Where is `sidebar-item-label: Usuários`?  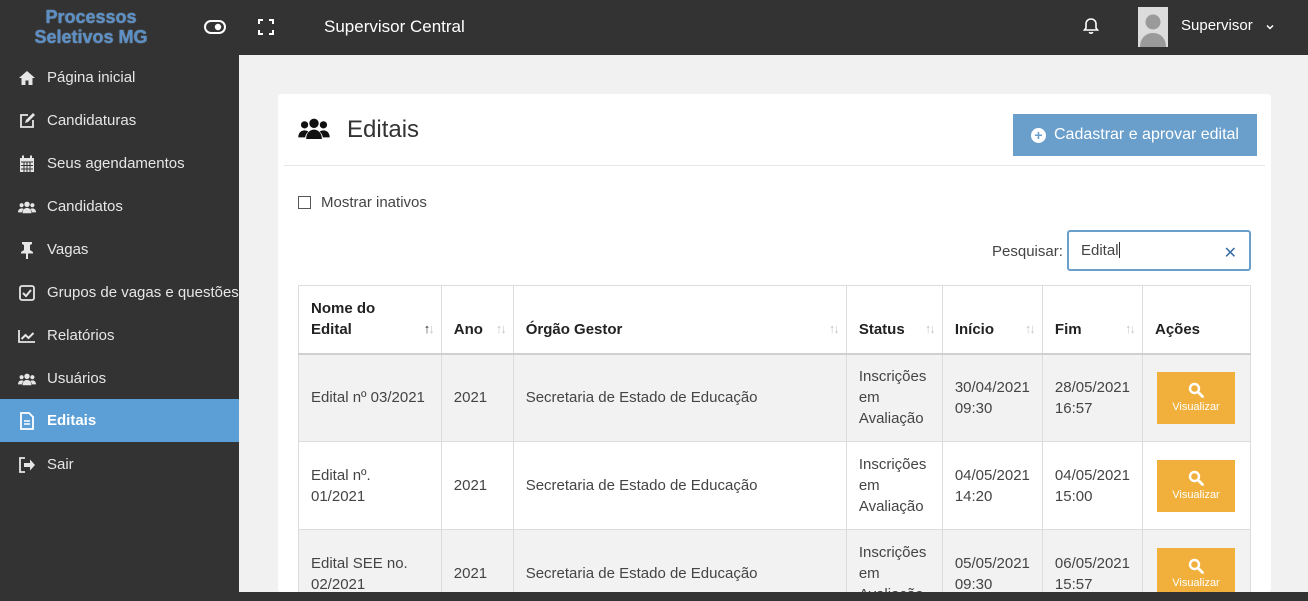
sidebar-item-label: Usuários is located at coordinates (77, 378).